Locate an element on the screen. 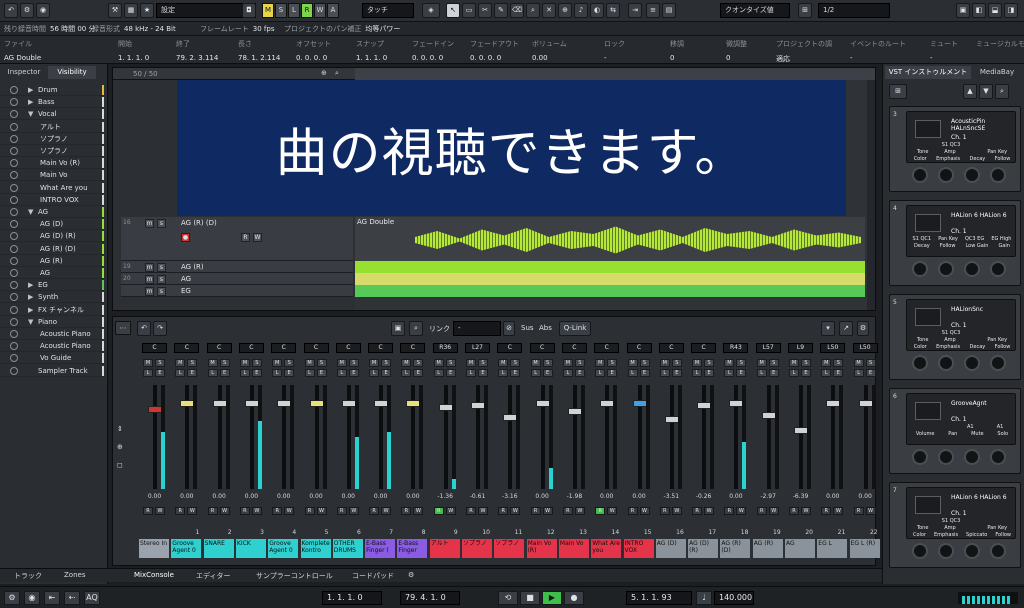 This screenshot has width=1024, height=608. snap-type-icon: ▤ is located at coordinates (669, 10).